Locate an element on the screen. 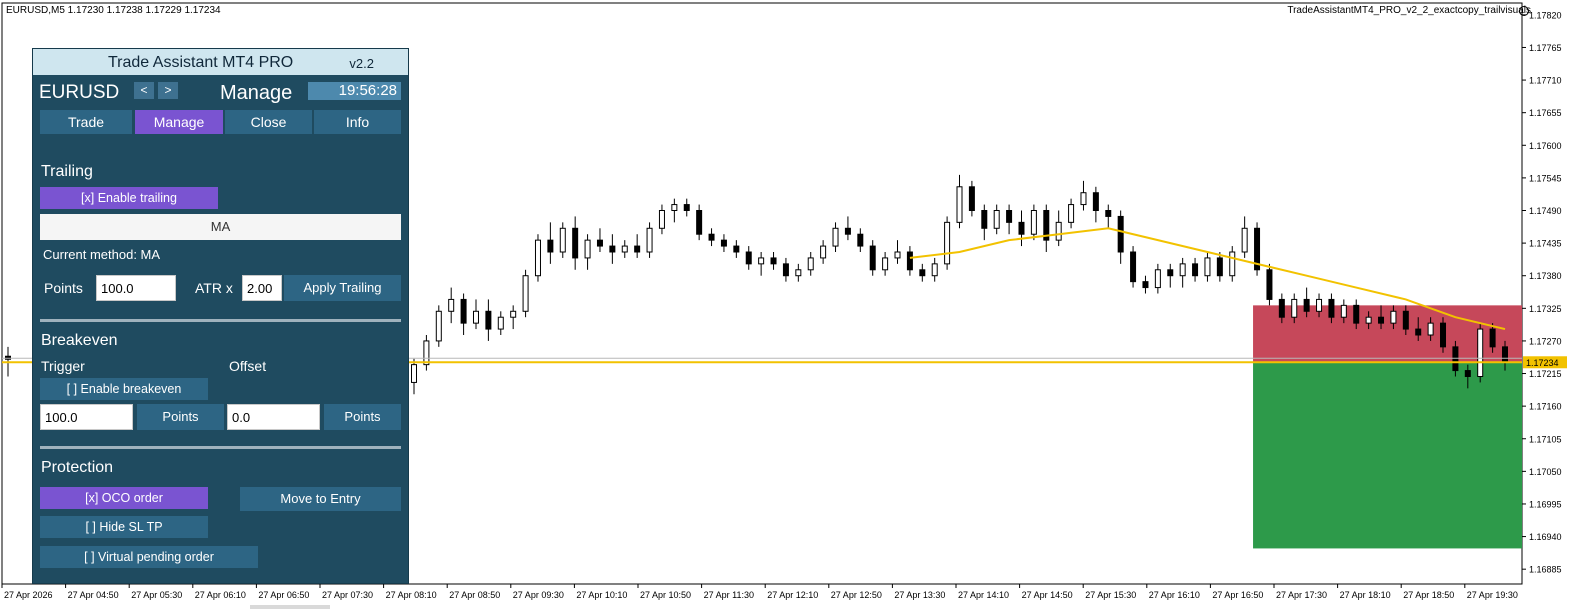  hide-sl-tp-toggle: [ ] Hide SL TP is located at coordinates (124, 527).